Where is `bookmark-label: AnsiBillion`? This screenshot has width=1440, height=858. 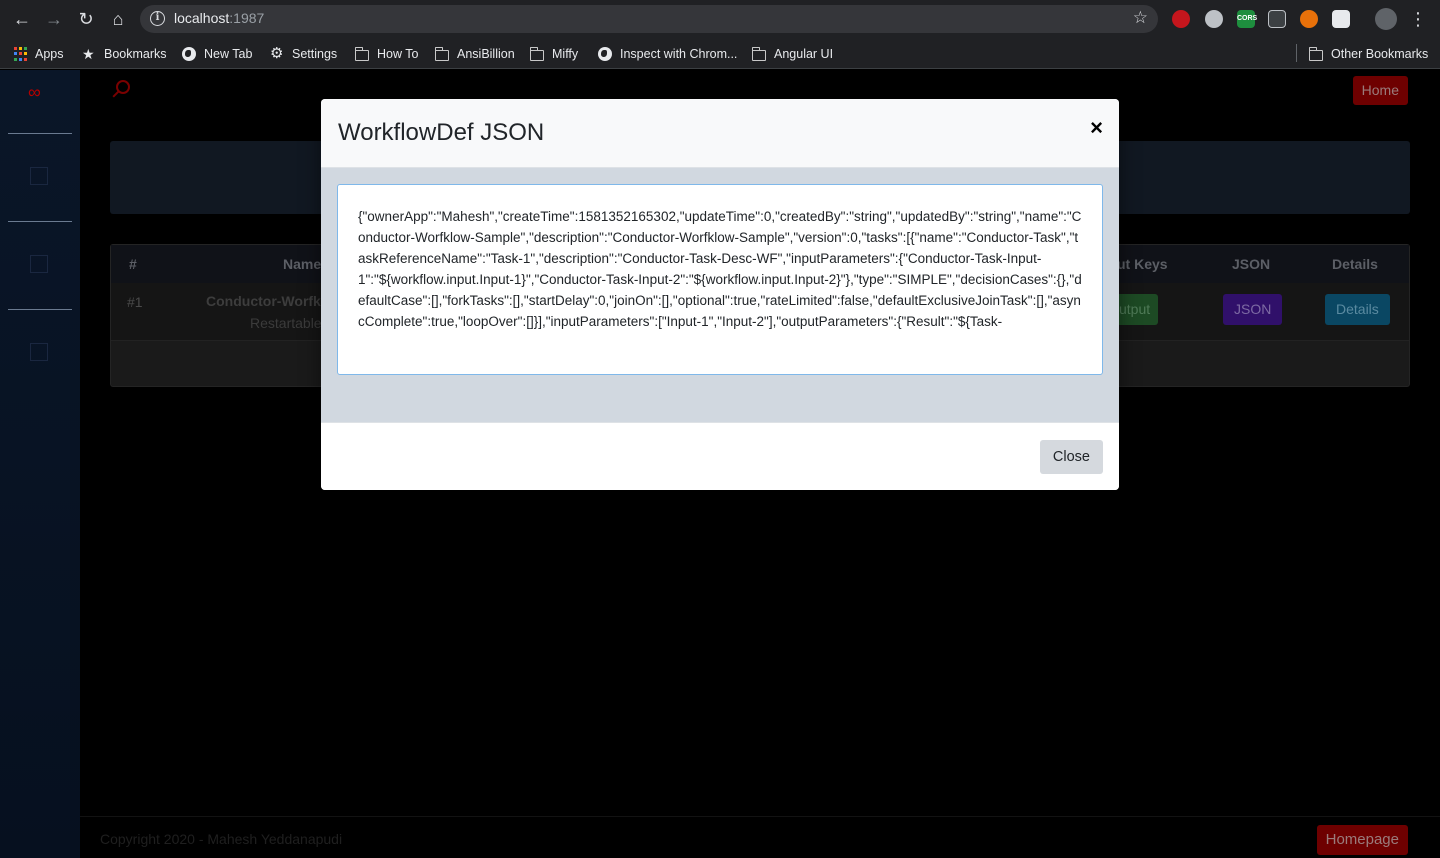
bookmark-label: AnsiBillion is located at coordinates (486, 54).